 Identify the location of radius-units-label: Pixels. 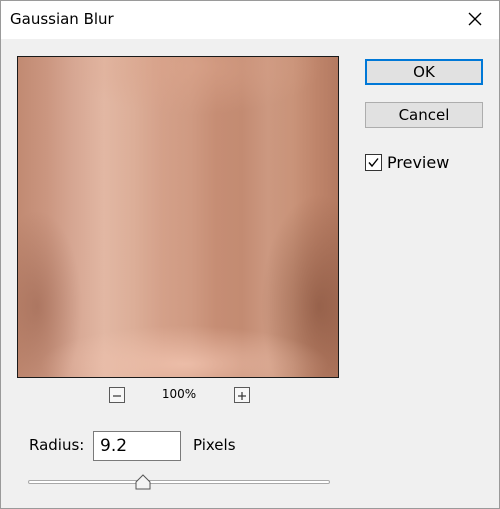
(214, 445).